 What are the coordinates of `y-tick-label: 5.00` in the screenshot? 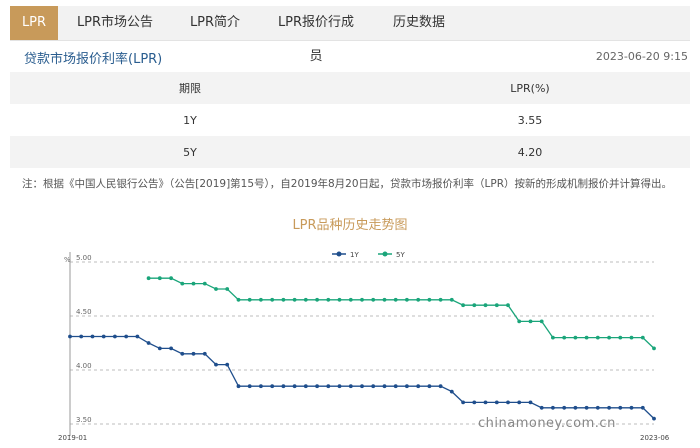 It's located at (84, 258).